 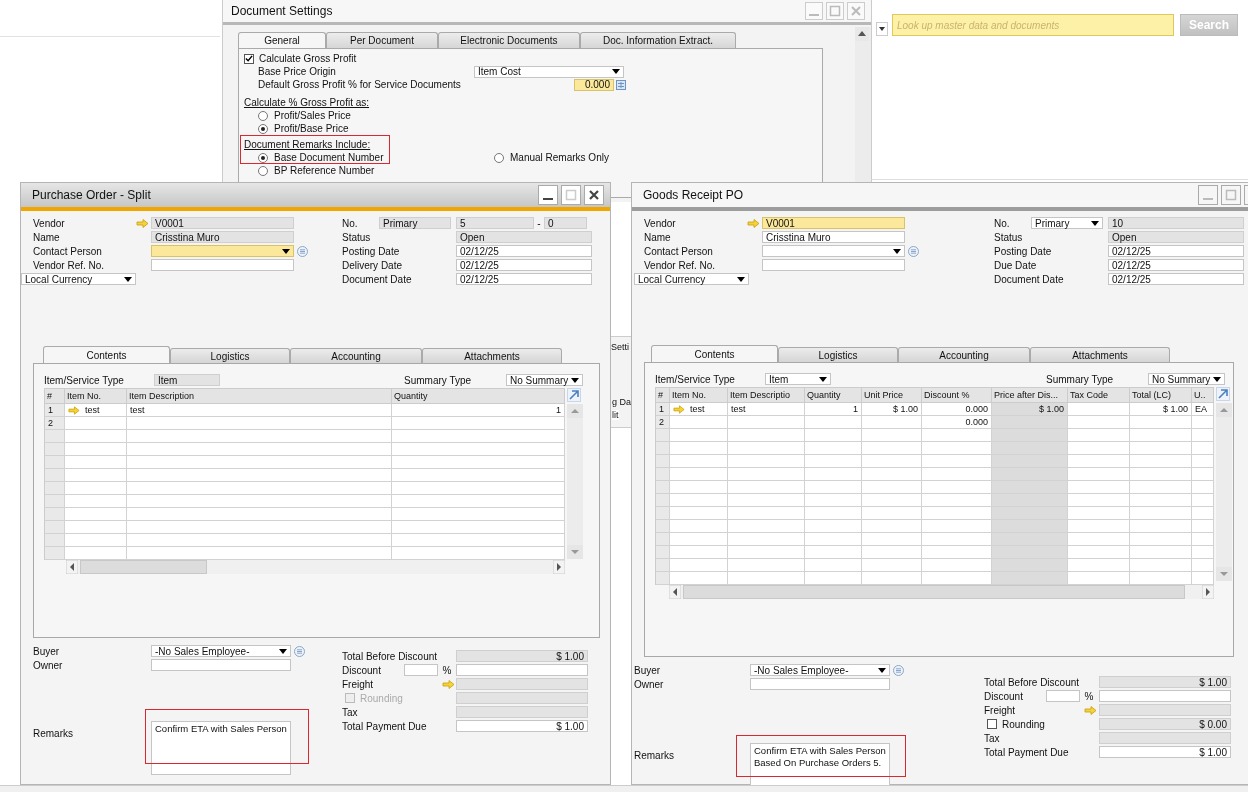 What do you see at coordinates (1176, 223) in the screenshot?
I see `text-field: 10` at bounding box center [1176, 223].